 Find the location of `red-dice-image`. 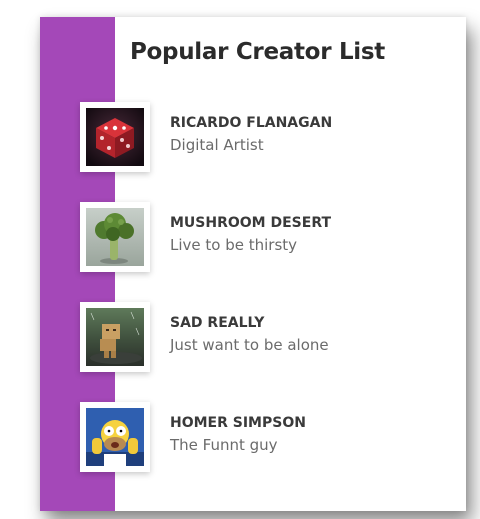

red-dice-image is located at coordinates (115, 137).